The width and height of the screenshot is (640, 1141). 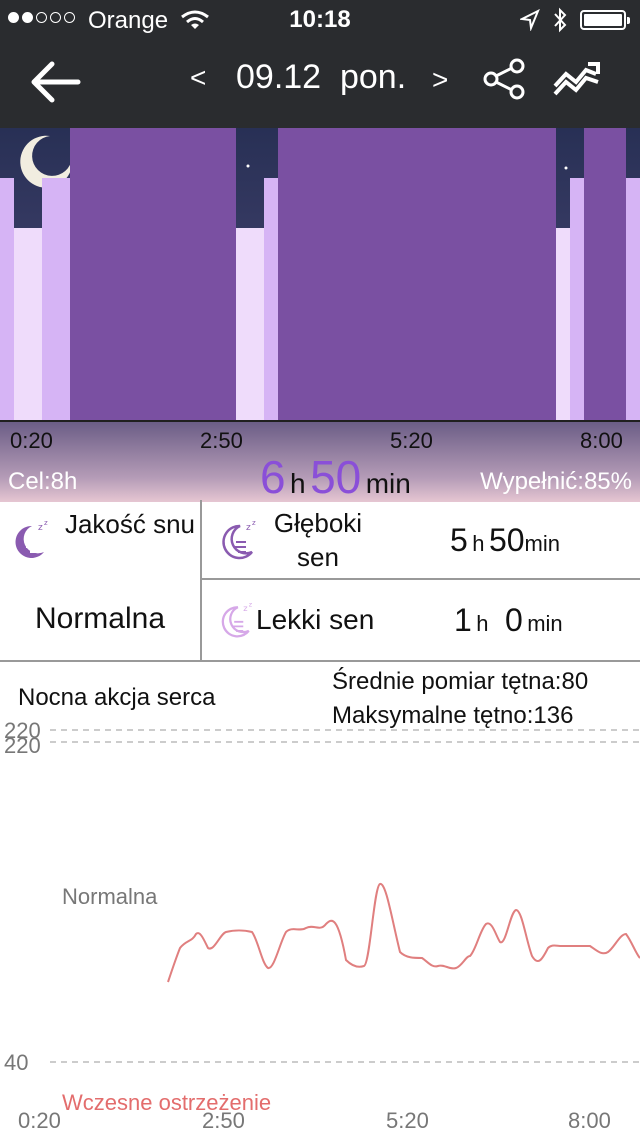 I want to click on time-tick: 8:00, so click(x=601, y=440).